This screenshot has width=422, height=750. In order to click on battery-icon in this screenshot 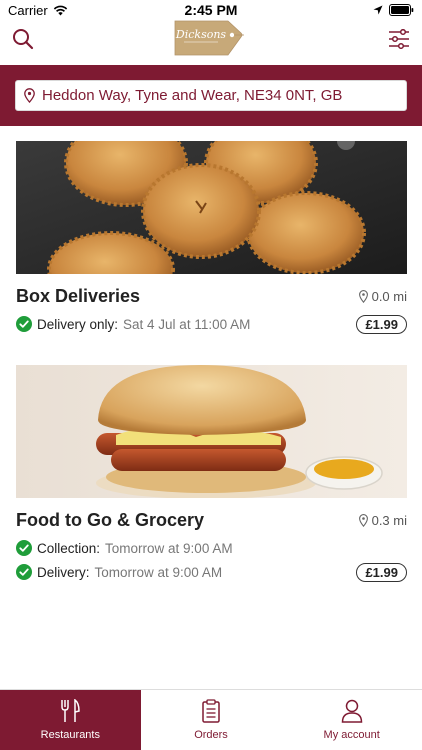, I will do `click(401, 10)`.